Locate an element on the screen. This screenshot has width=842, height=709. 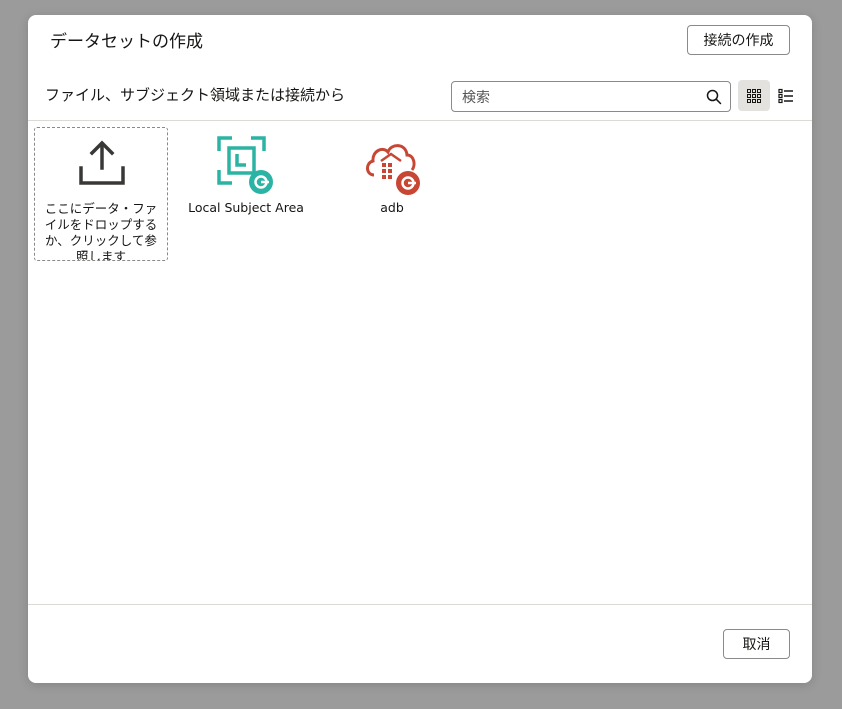
grid-view-icon is located at coordinates (754, 95).